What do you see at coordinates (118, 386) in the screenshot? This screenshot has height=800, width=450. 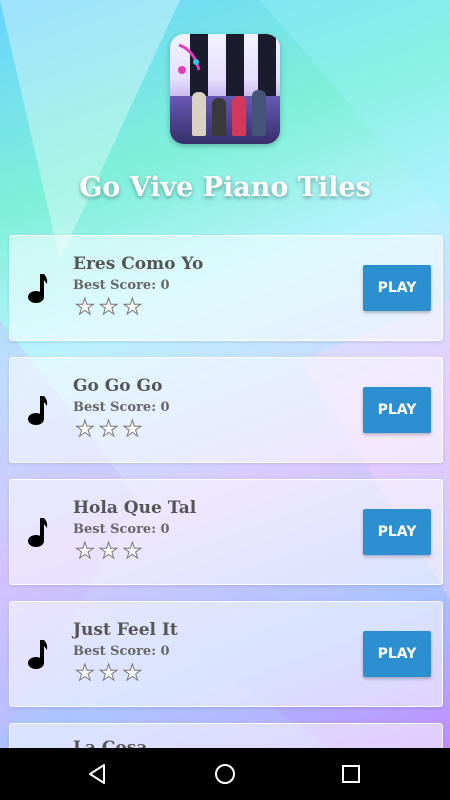 I see `song-title: Go Go Go` at bounding box center [118, 386].